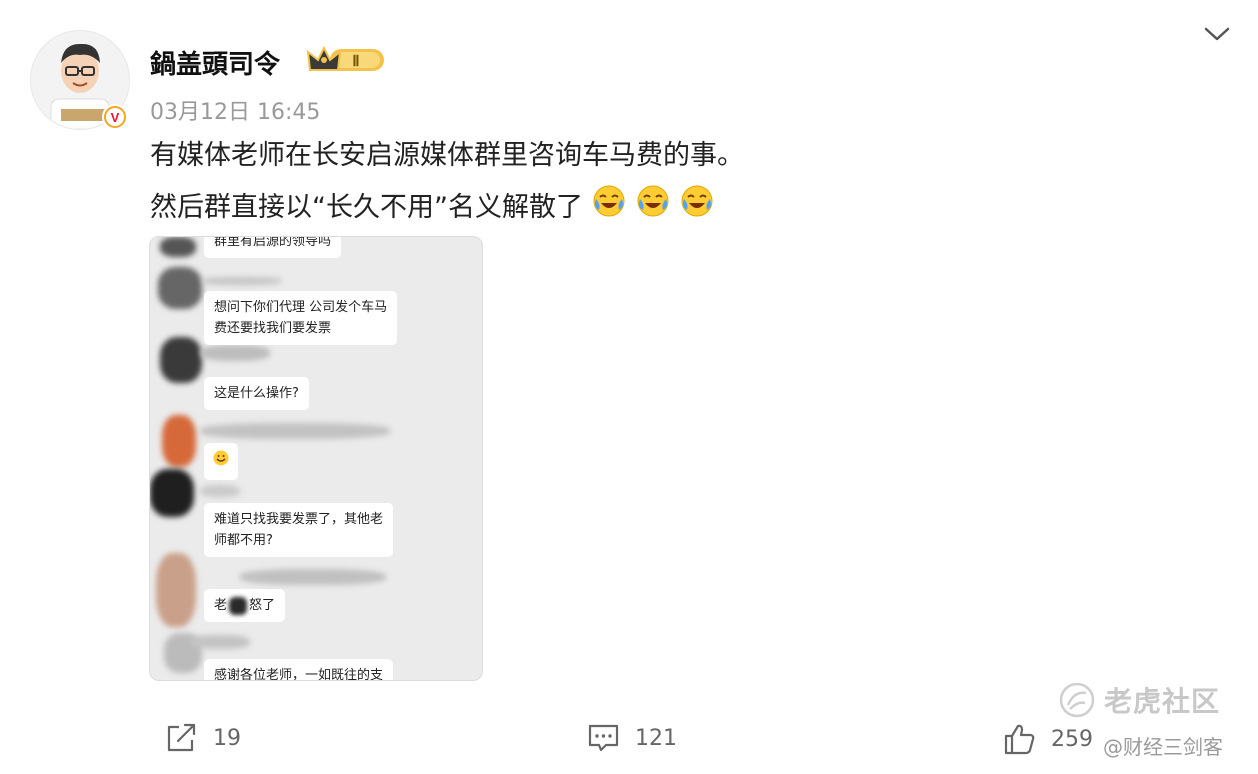  I want to click on tiger-logo-icon, so click(1077, 700).